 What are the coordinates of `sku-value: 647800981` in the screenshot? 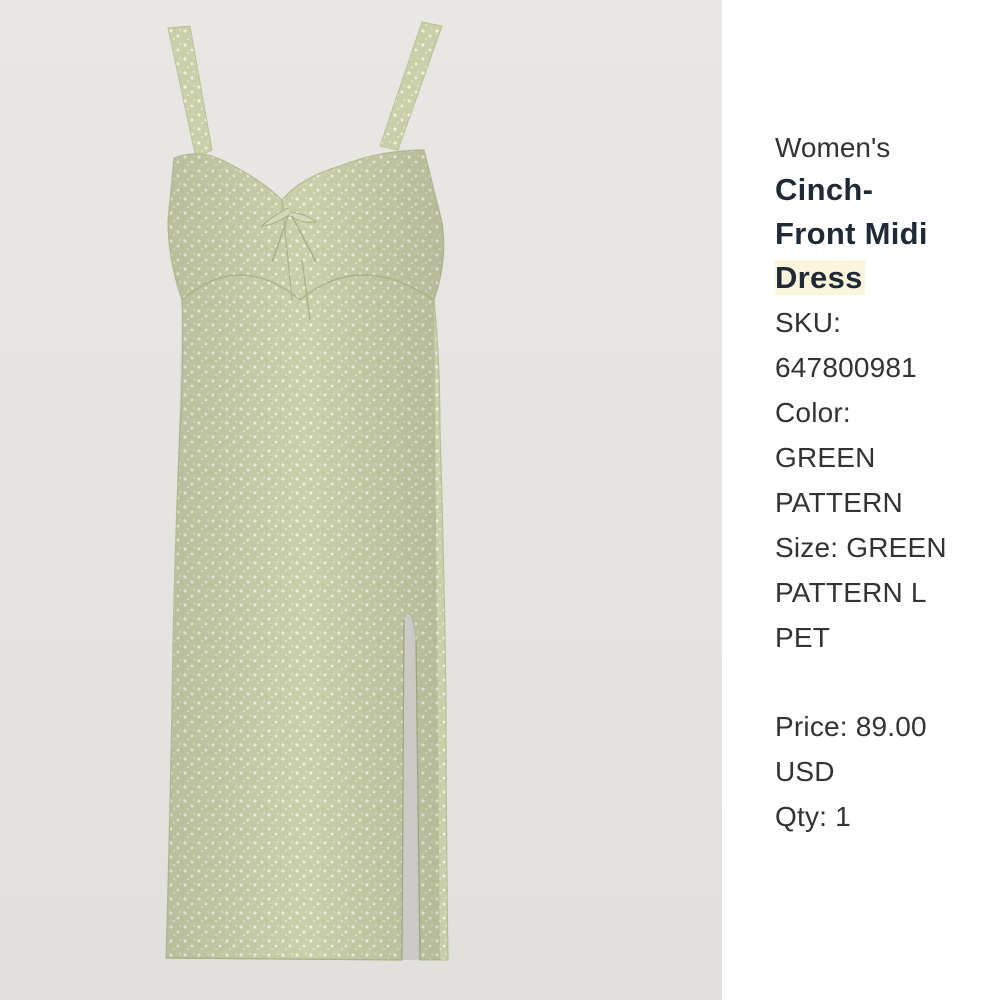 It's located at (846, 367).